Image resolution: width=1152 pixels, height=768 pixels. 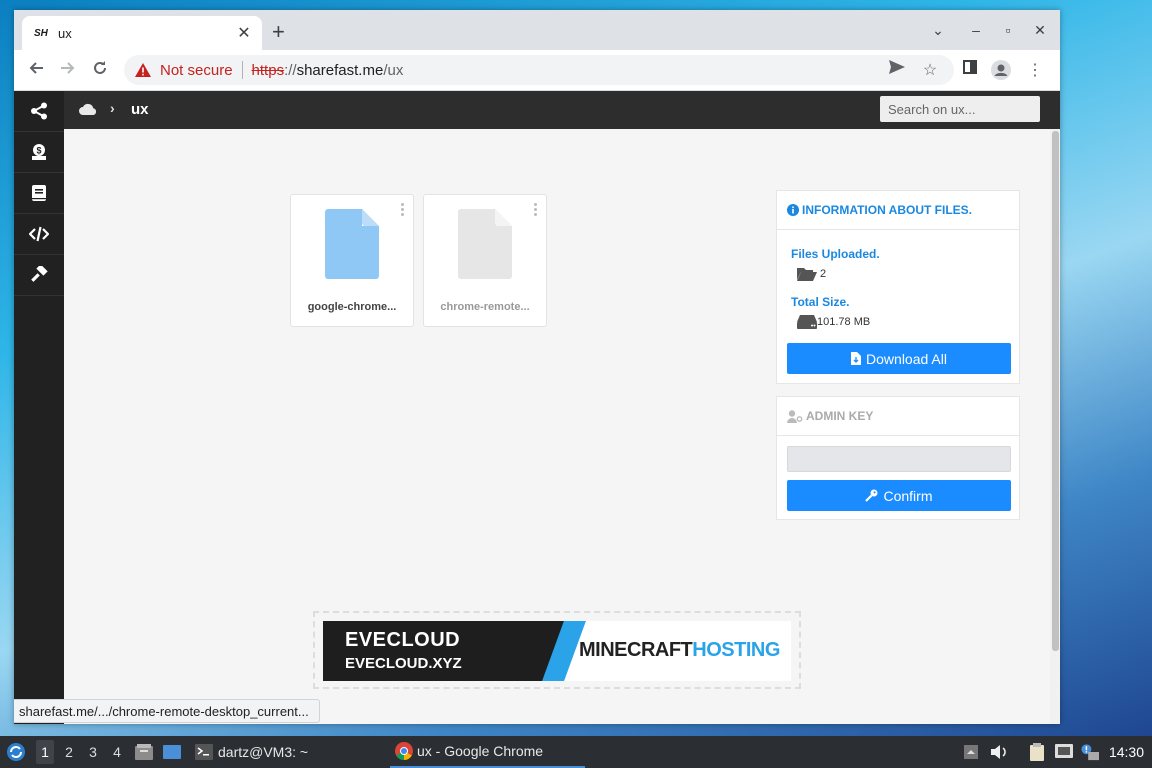 What do you see at coordinates (898, 416) in the screenshot?
I see `admin-panel-header: ADMIN KEY` at bounding box center [898, 416].